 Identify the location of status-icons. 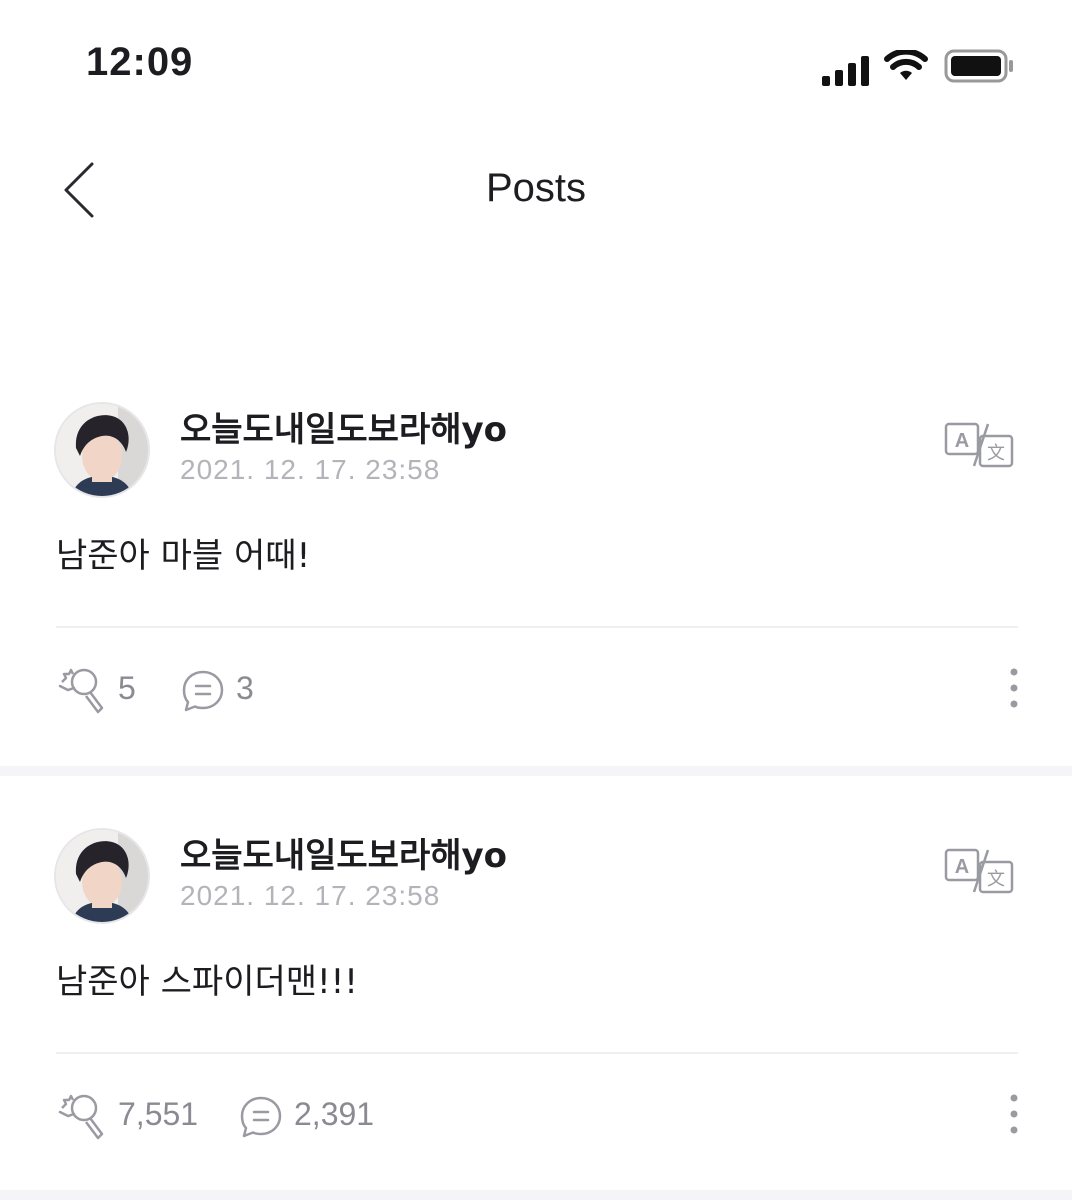
(922, 67).